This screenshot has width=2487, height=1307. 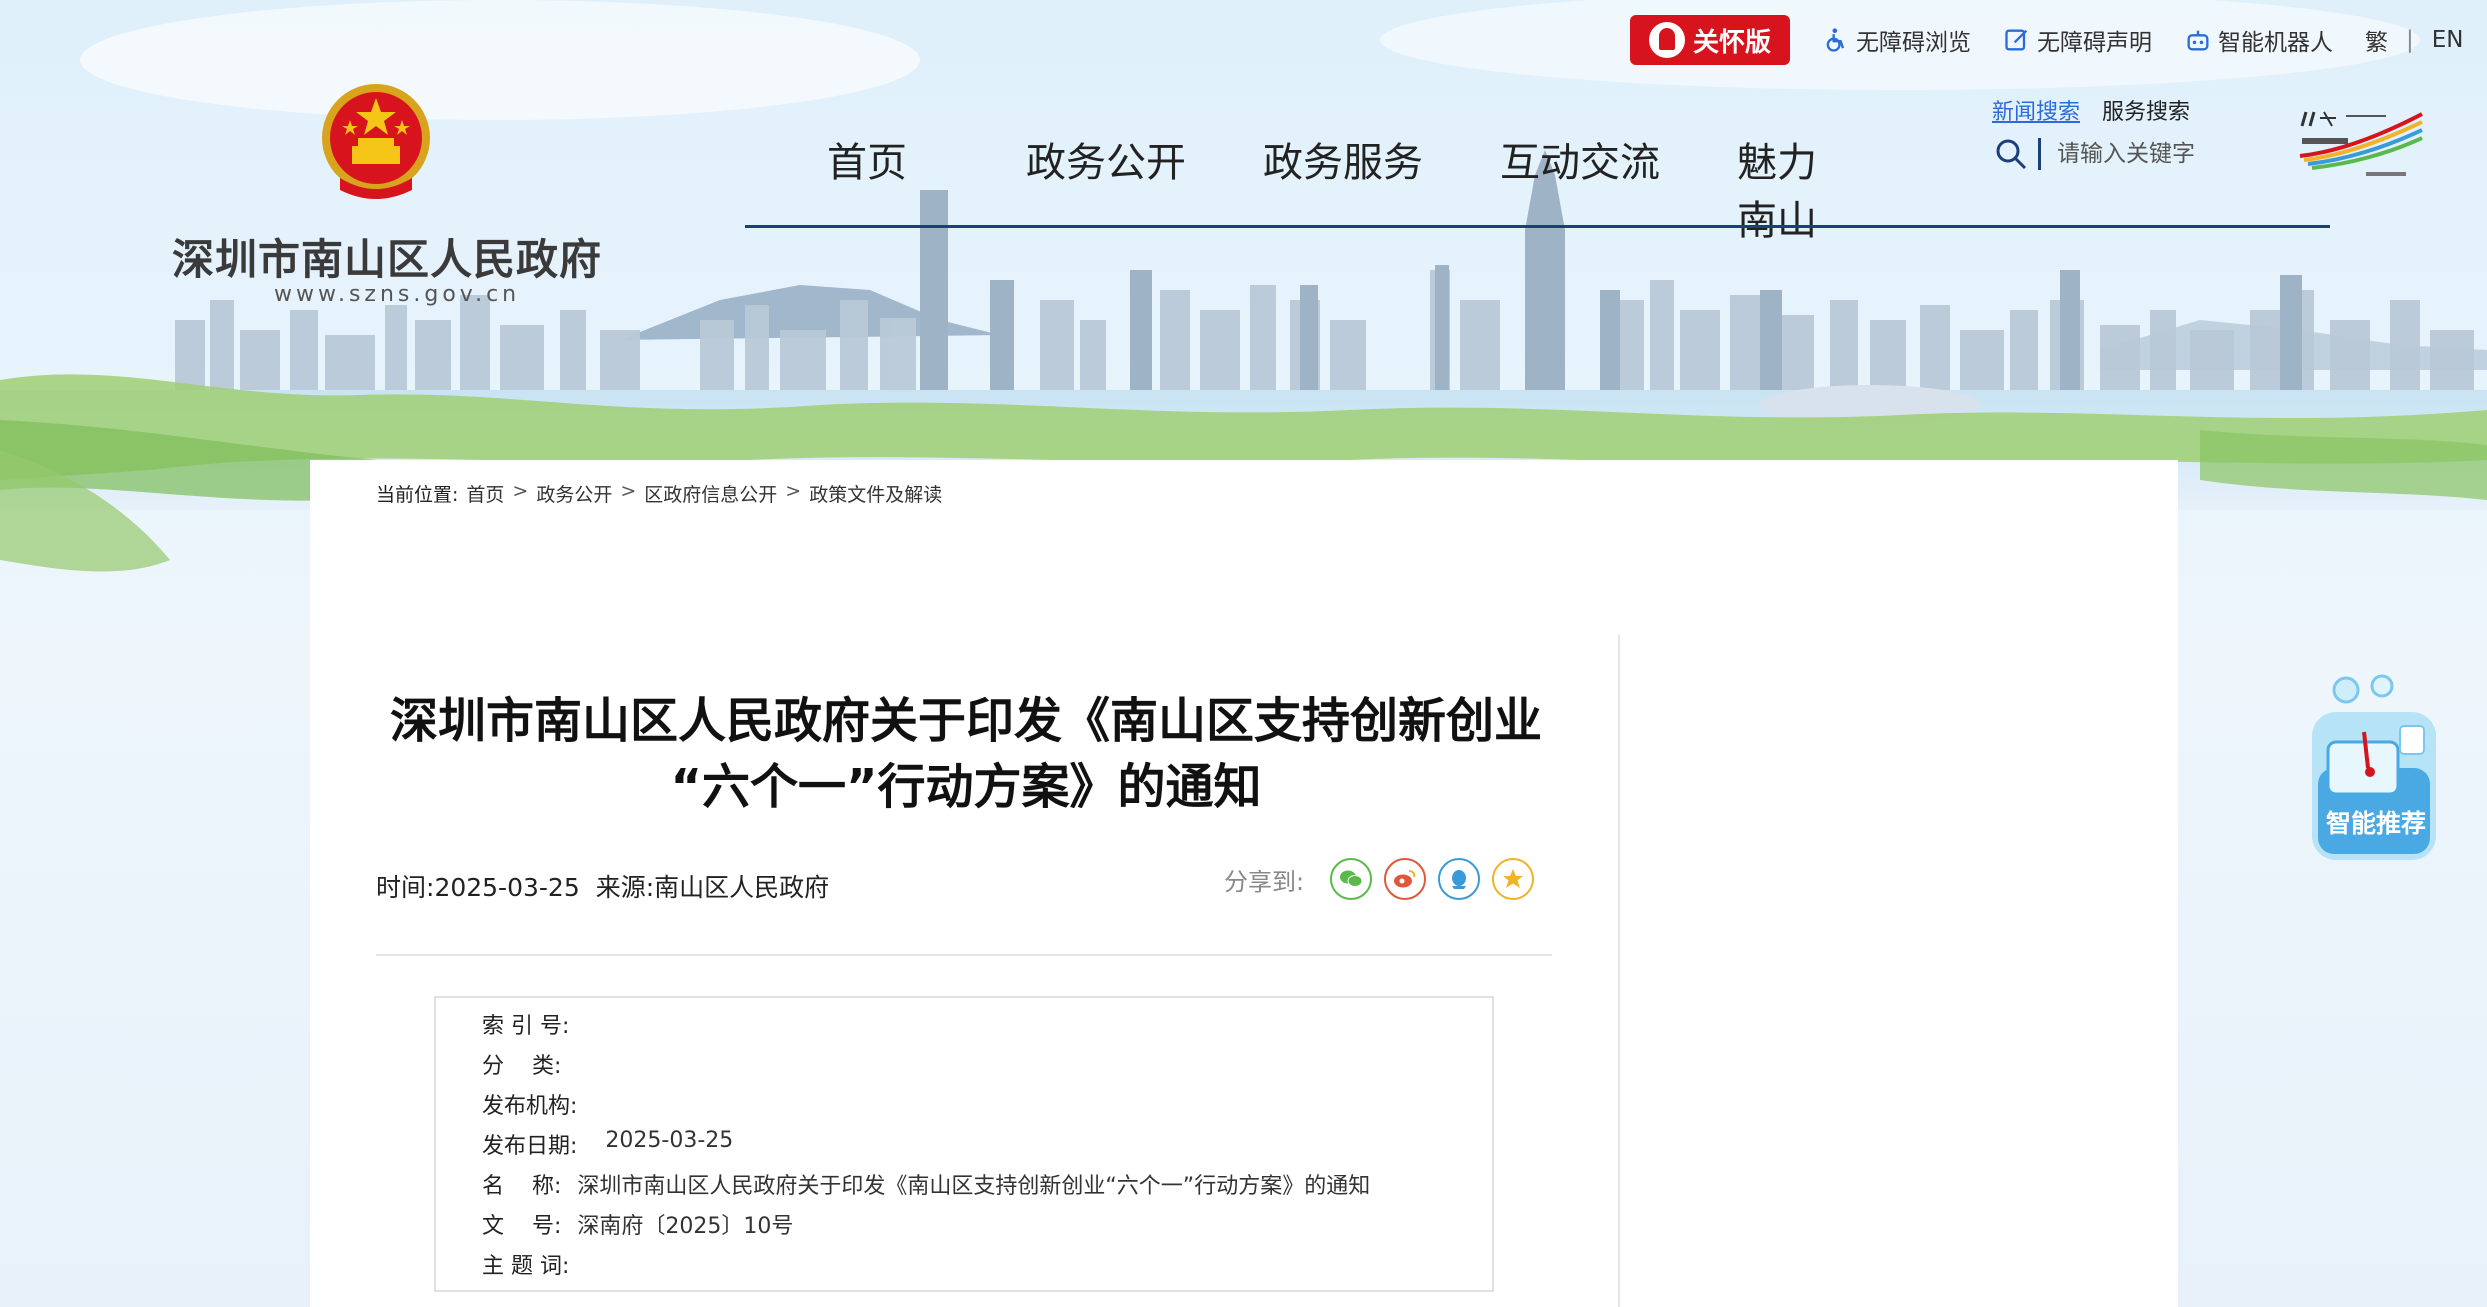 I want to click on info-key: 发布机构:, so click(x=530, y=1106).